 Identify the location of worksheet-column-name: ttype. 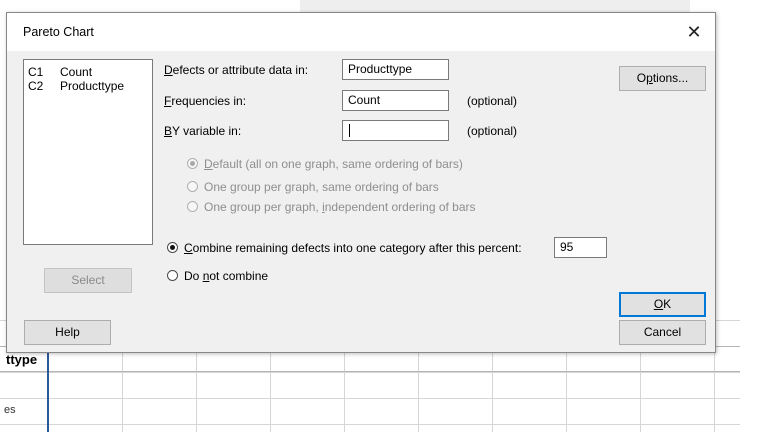
(22, 359).